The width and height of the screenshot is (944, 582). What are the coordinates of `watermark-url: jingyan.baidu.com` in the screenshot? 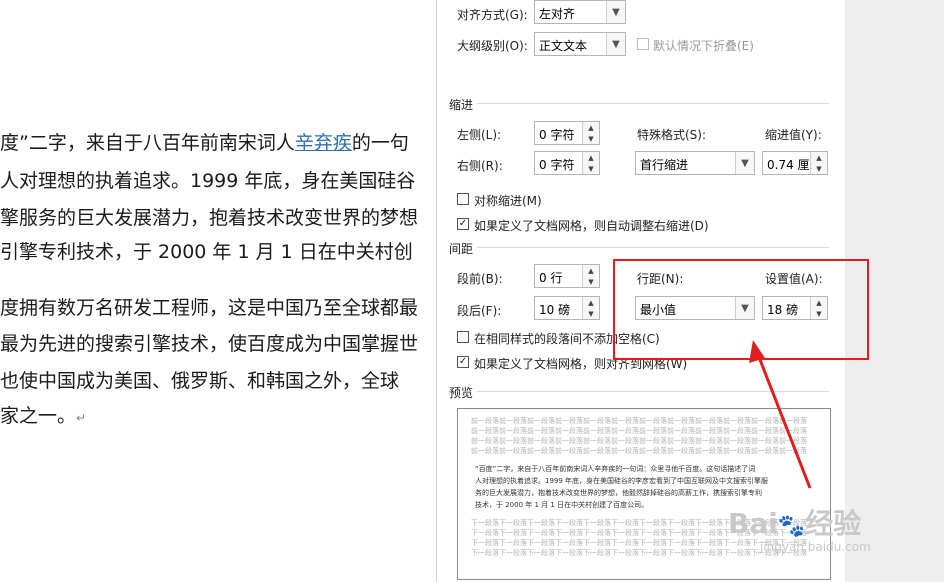 It's located at (815, 547).